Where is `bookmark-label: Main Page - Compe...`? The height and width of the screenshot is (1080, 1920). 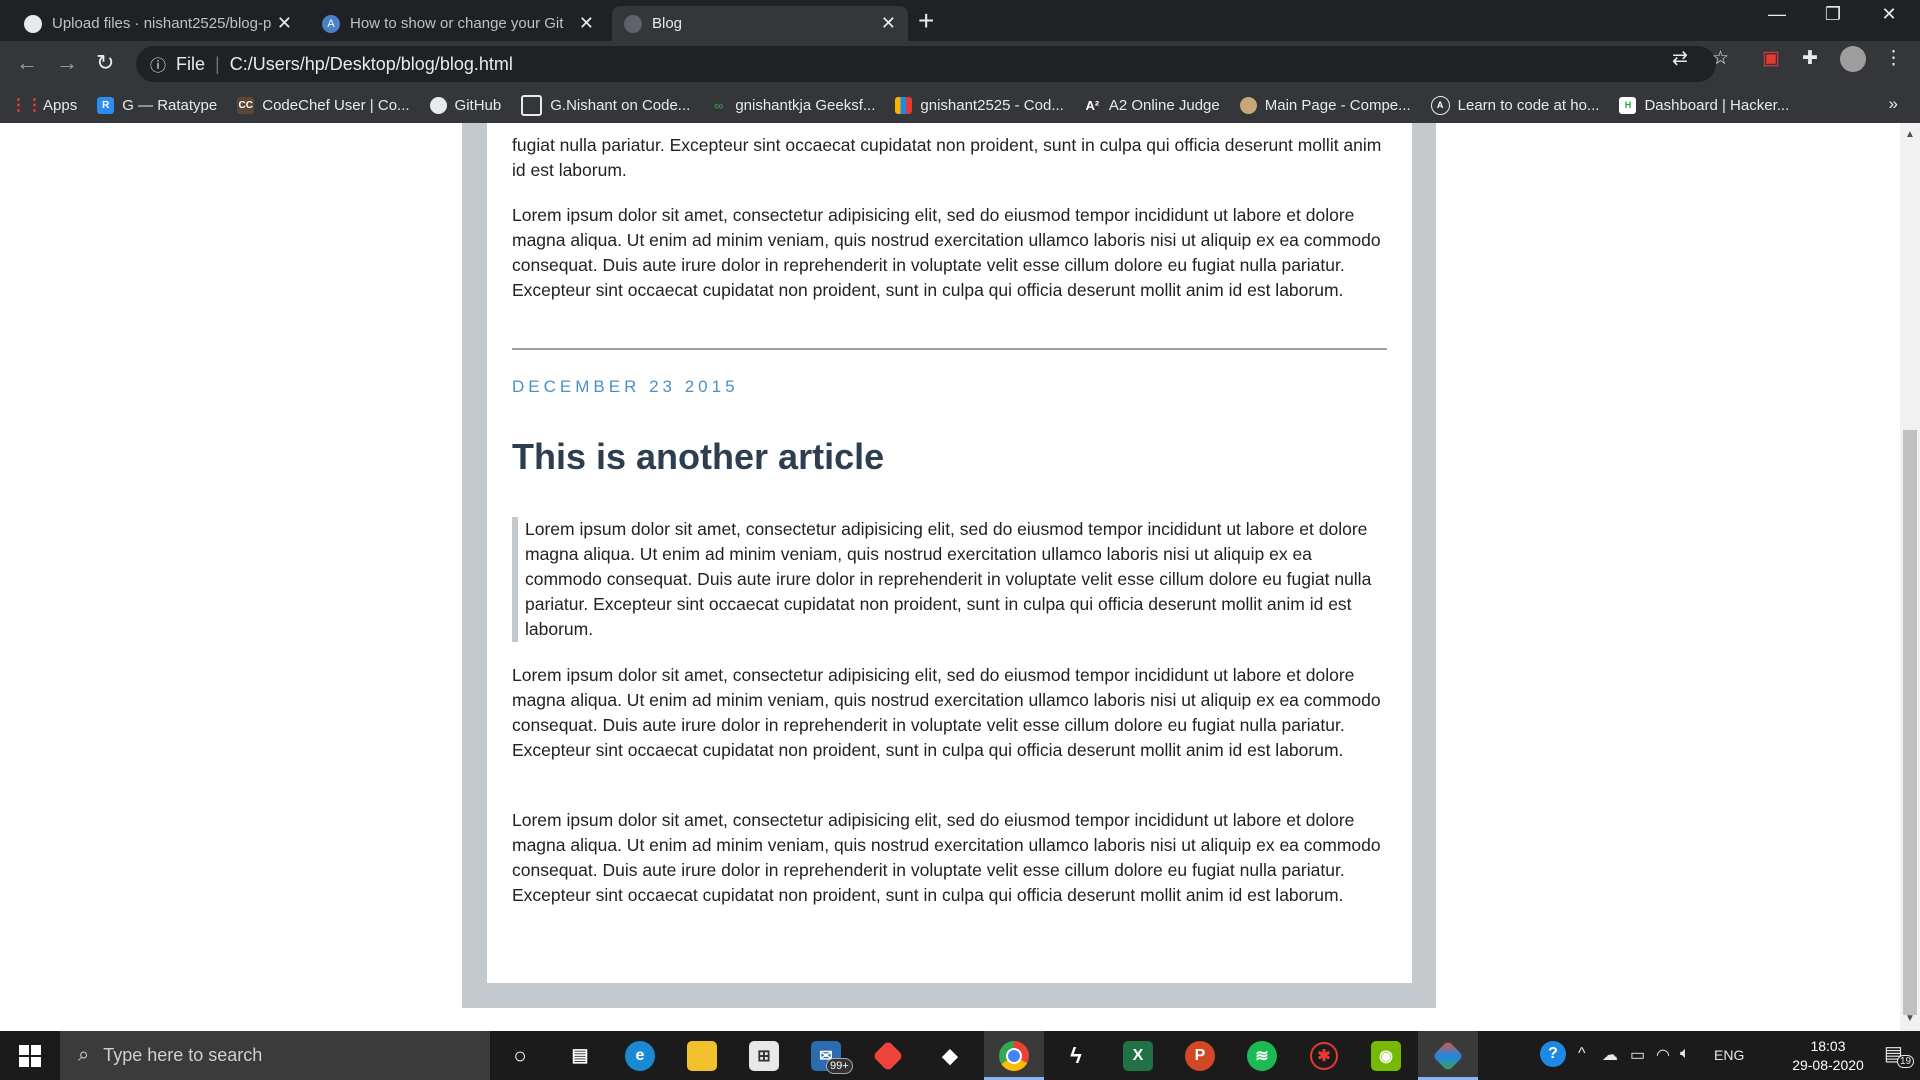 bookmark-label: Main Page - Compe... is located at coordinates (1337, 105).